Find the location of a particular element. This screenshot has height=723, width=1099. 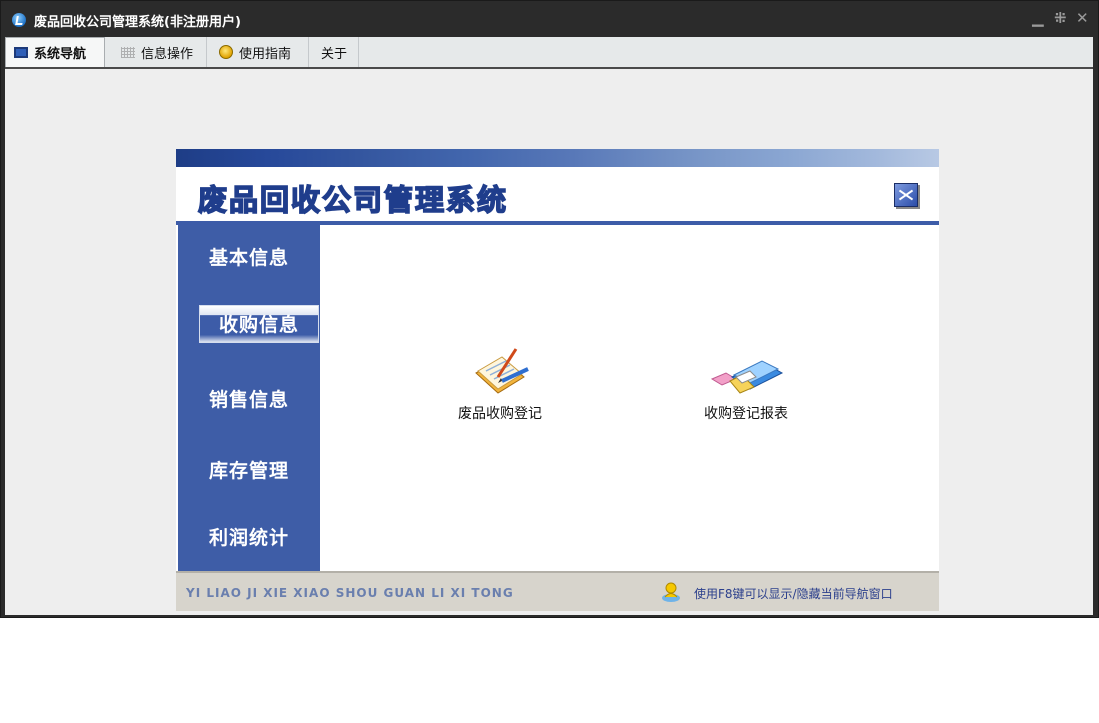

function-purchase-register: 废品收购登记 is located at coordinates (500, 385).